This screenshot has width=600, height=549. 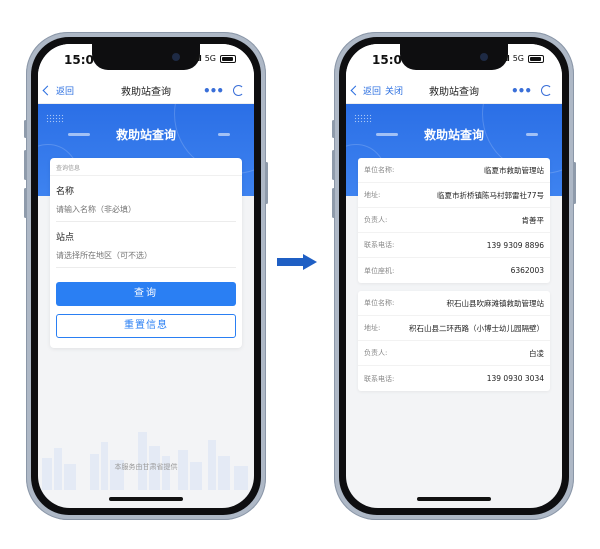 What do you see at coordinates (490, 195) in the screenshot?
I see `row-value: 临夏市折桥镇陈马村郭雷社77号` at bounding box center [490, 195].